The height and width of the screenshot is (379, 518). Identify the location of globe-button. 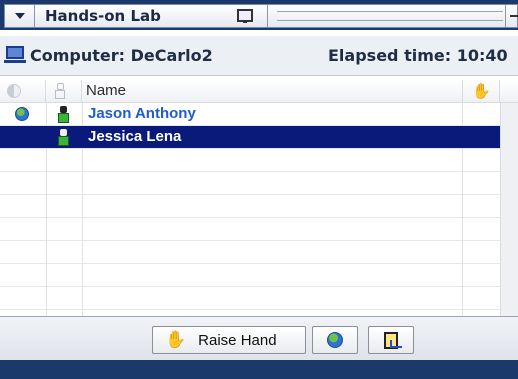
(335, 340).